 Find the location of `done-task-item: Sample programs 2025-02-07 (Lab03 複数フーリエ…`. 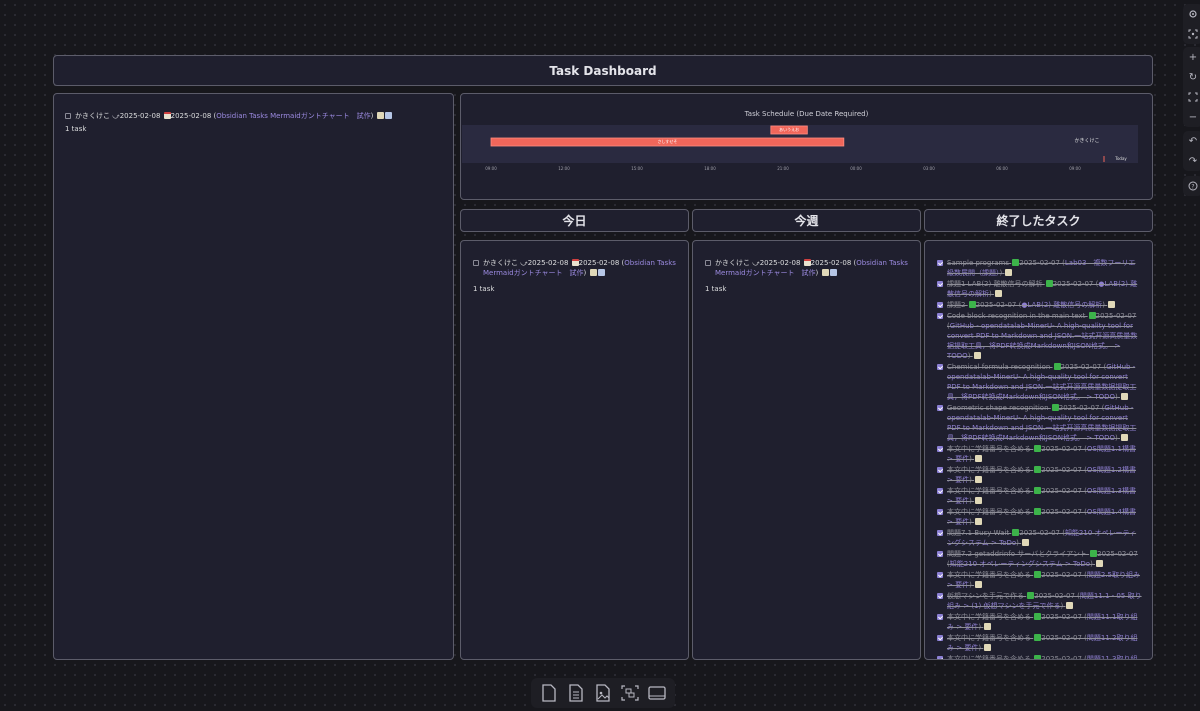

done-task-item: Sample programs 2025-02-07 (Lab03 複数フーリエ… is located at coordinates (1039, 268).